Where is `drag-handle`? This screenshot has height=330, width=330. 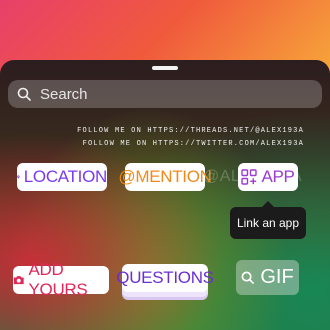 drag-handle is located at coordinates (165, 68).